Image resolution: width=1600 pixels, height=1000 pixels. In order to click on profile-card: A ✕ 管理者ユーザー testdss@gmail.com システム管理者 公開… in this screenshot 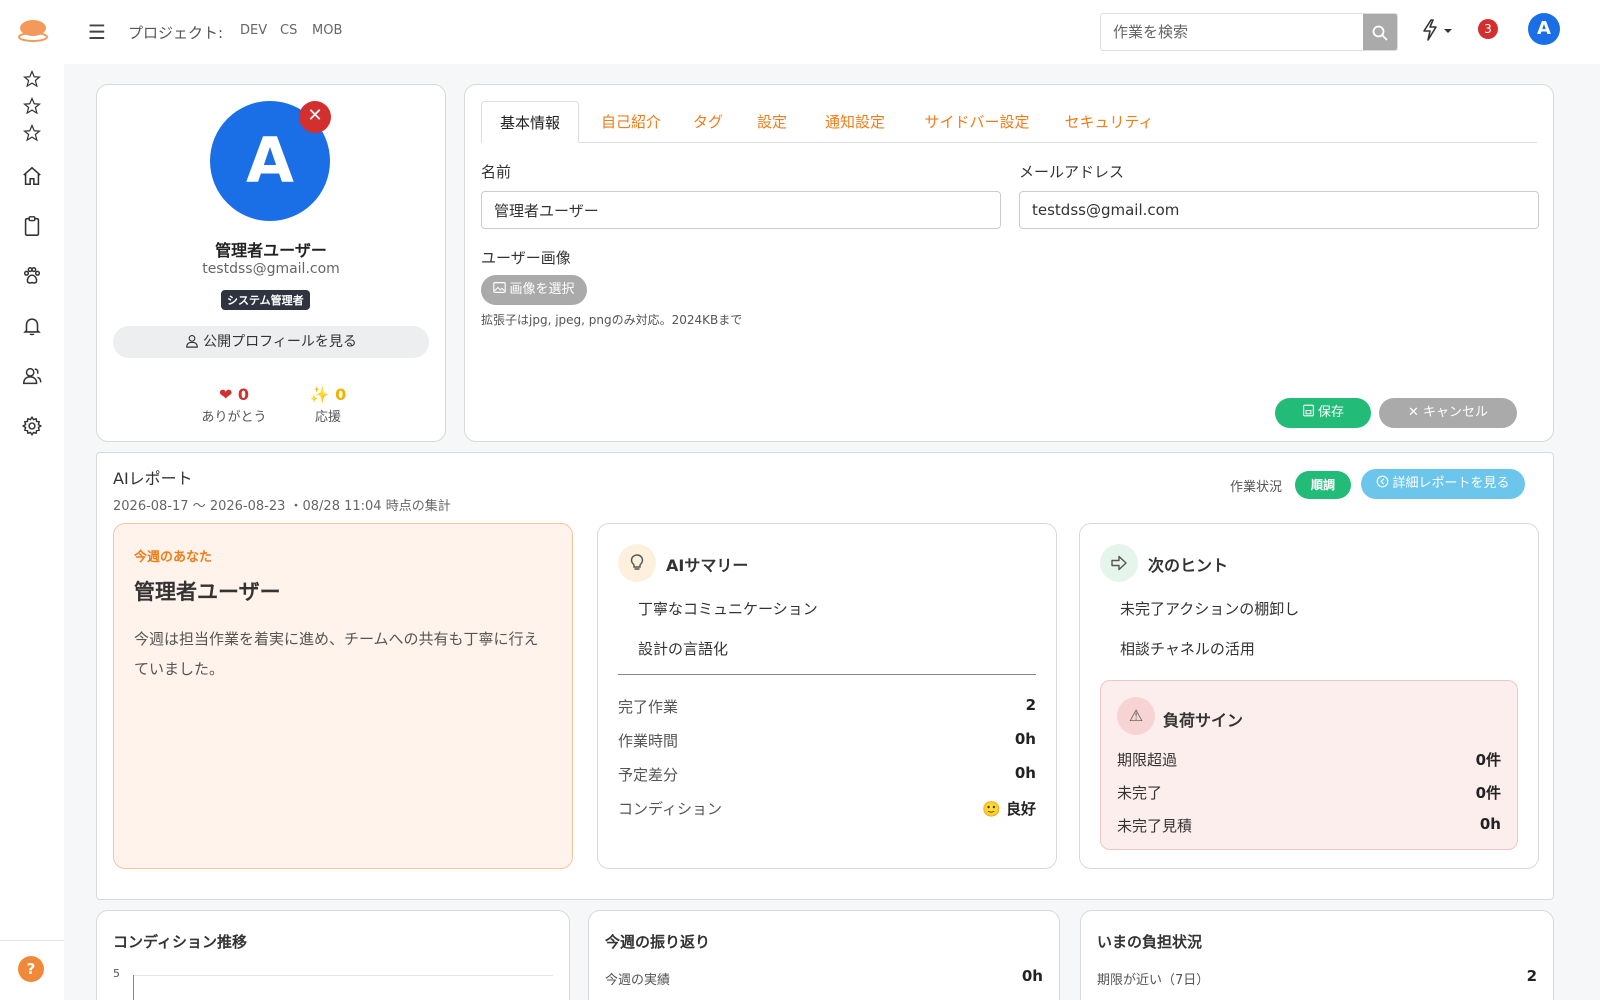, I will do `click(271, 263)`.